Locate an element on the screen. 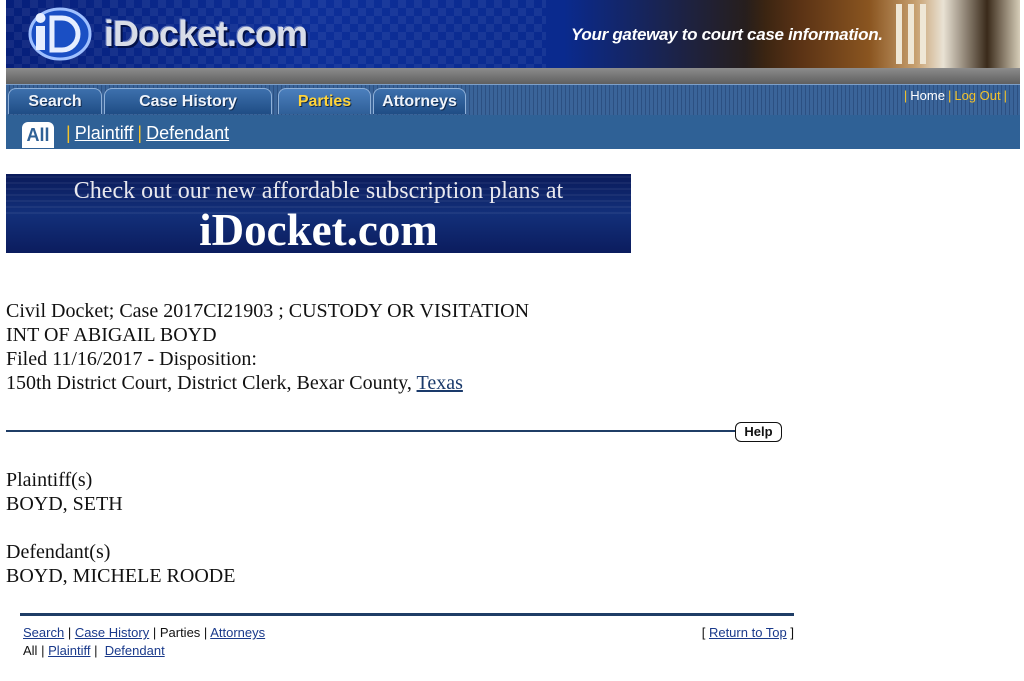 The height and width of the screenshot is (681, 1024). tagline-text: gateway to court case information. is located at coordinates (747, 34).